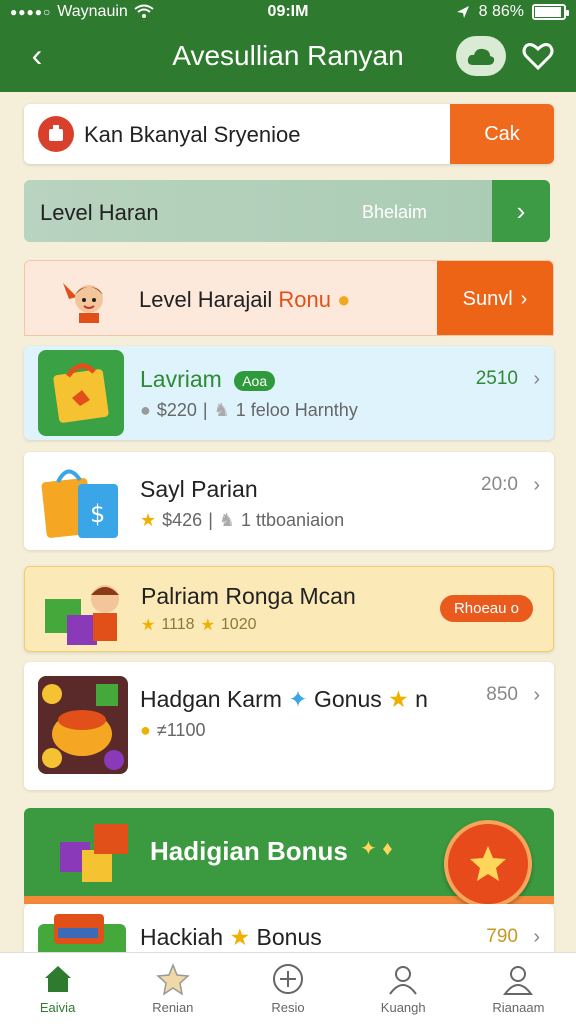 Image resolution: width=576 pixels, height=1024 pixels. Describe the element at coordinates (173, 730) in the screenshot. I see `item-subtitle: ● ≠1100` at that location.